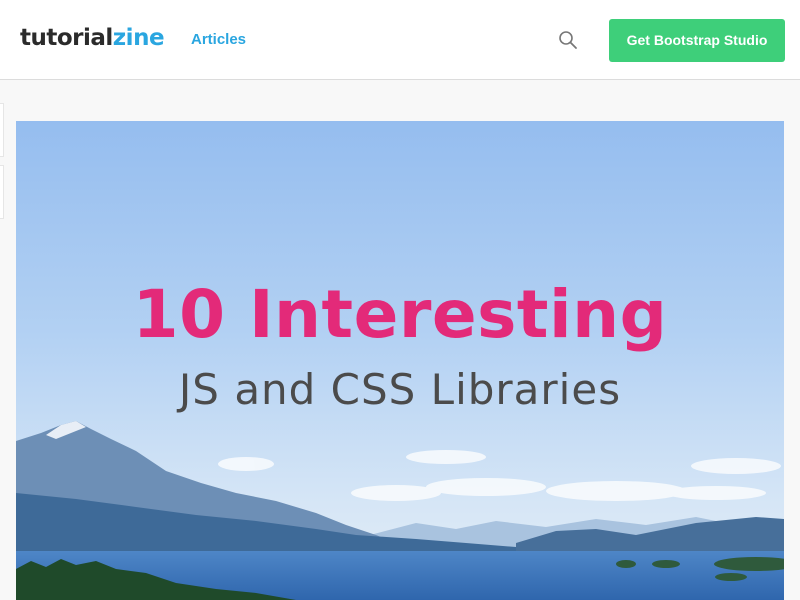  I want to click on hero-subtitle: JS and CSS Libraries, so click(400, 389).